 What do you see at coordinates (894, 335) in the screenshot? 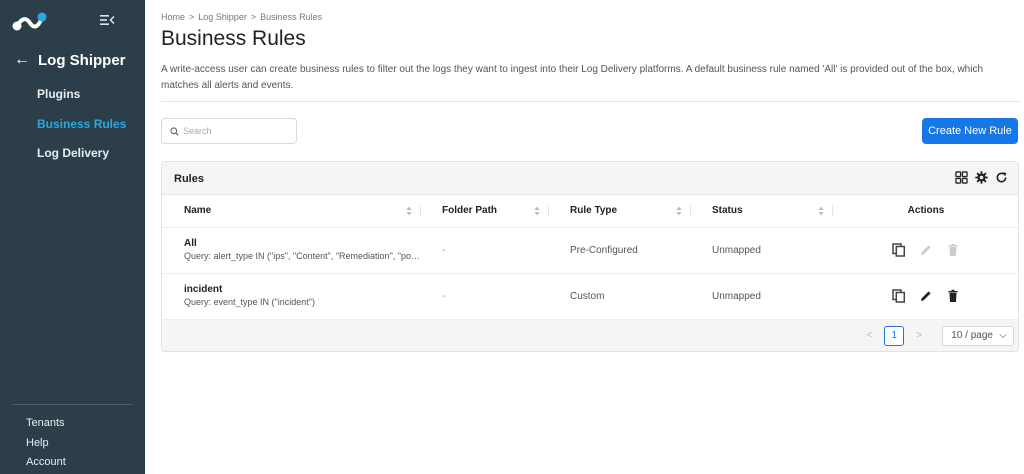
I see `page-number-button: 1` at bounding box center [894, 335].